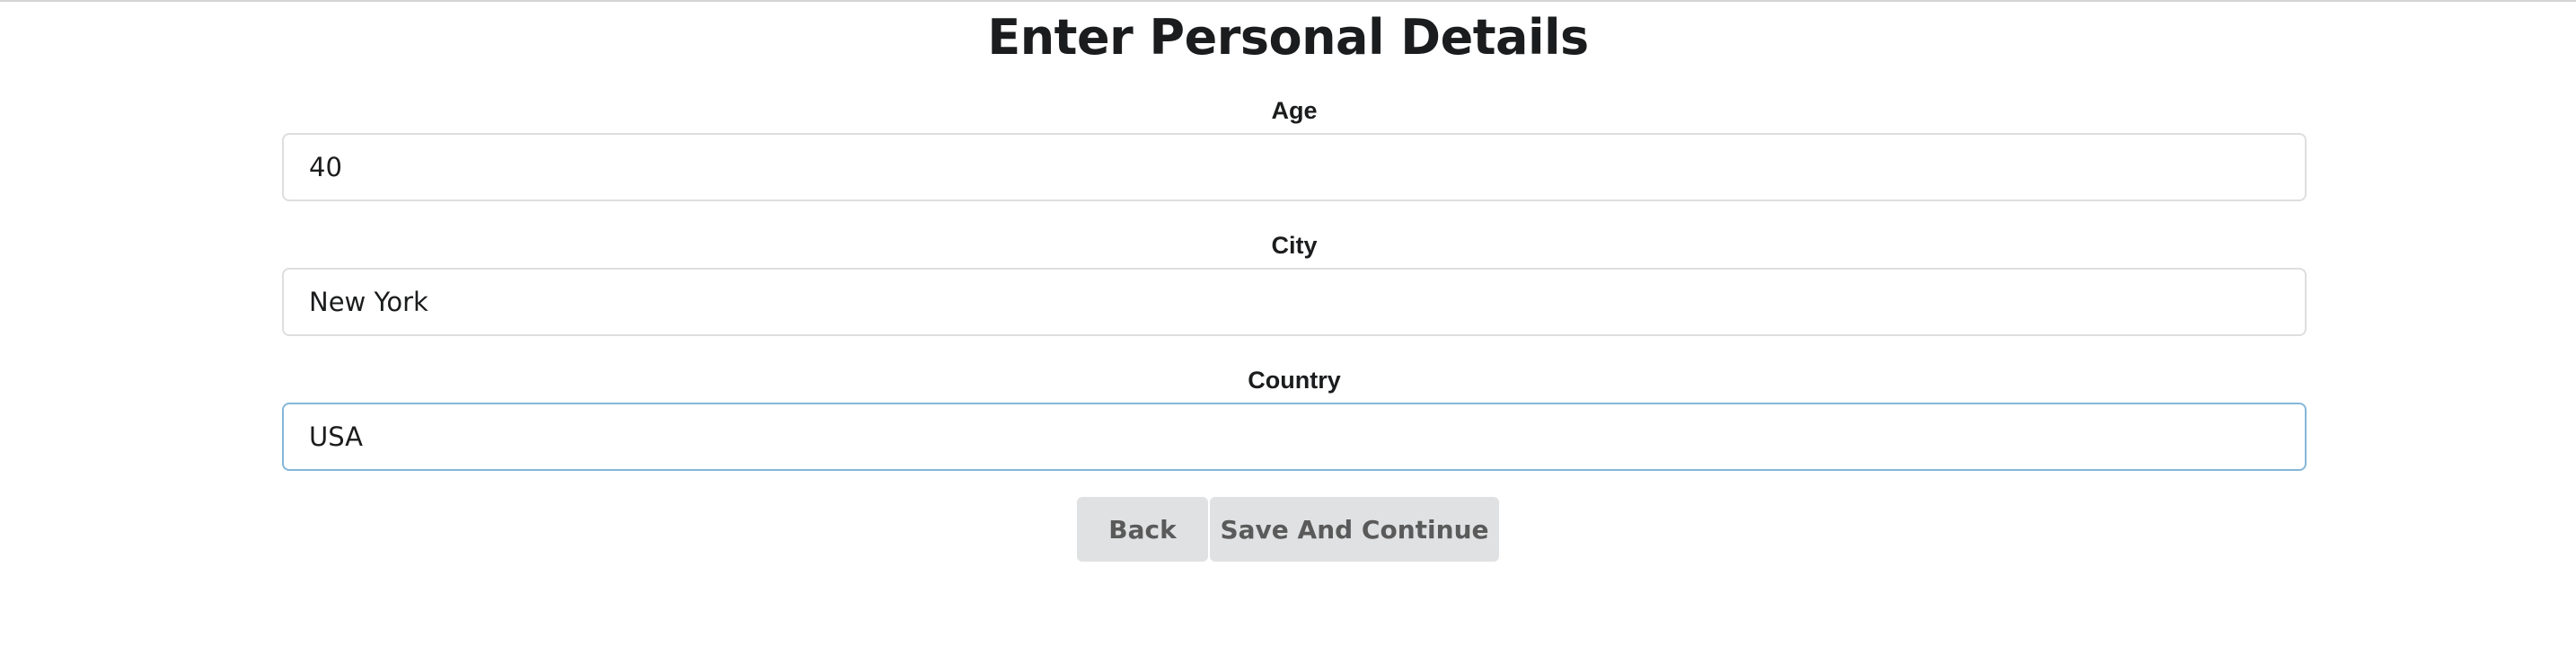 The width and height of the screenshot is (2576, 656). What do you see at coordinates (1294, 380) in the screenshot?
I see `country-label: Country` at bounding box center [1294, 380].